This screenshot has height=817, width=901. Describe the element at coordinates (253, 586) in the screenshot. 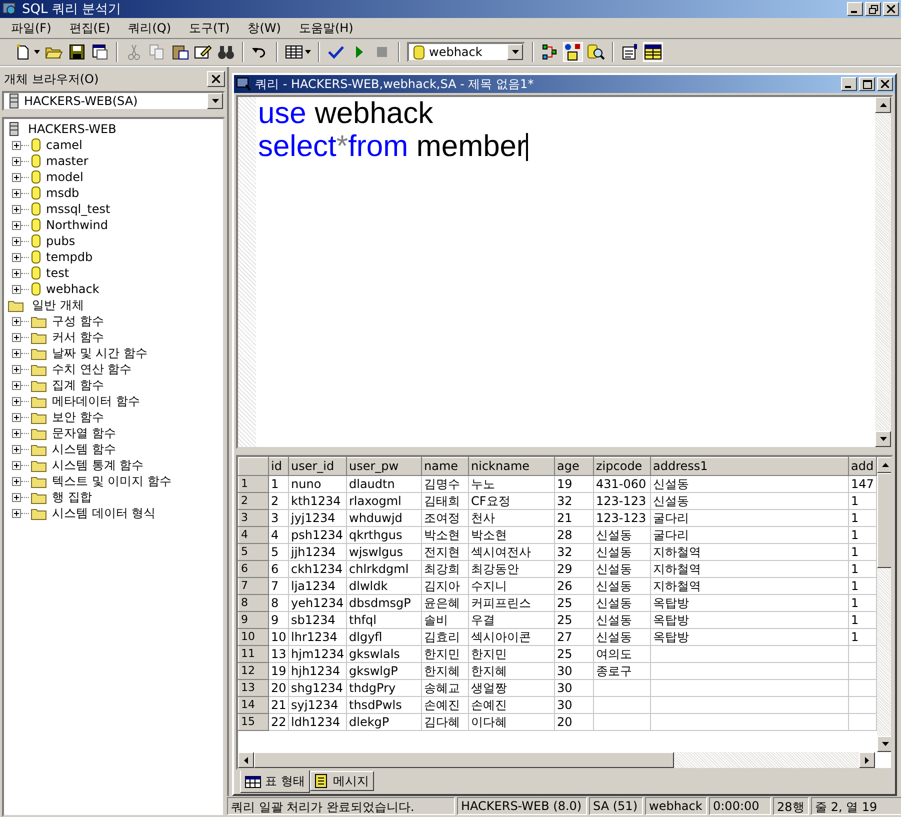

I see `row-header: 7` at that location.